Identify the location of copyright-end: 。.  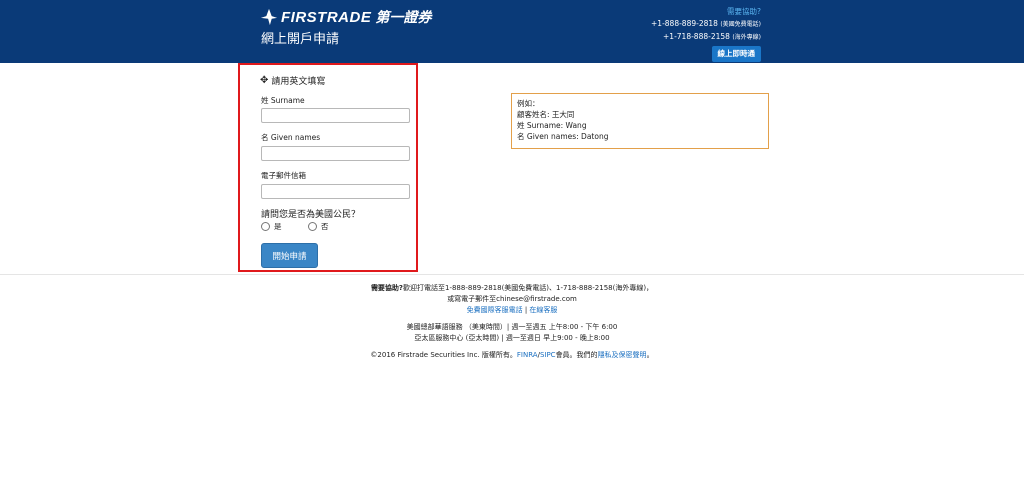
(650, 355).